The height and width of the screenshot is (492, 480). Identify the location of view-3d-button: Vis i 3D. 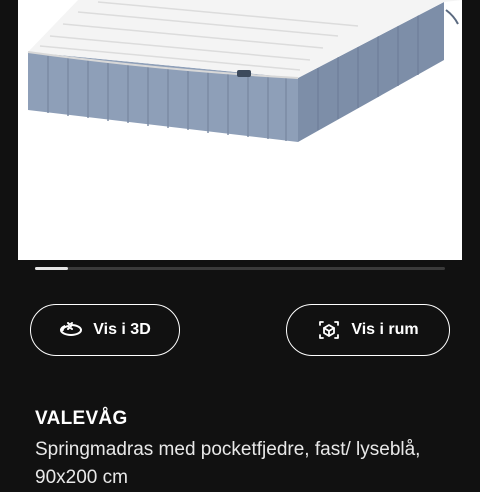
(105, 330).